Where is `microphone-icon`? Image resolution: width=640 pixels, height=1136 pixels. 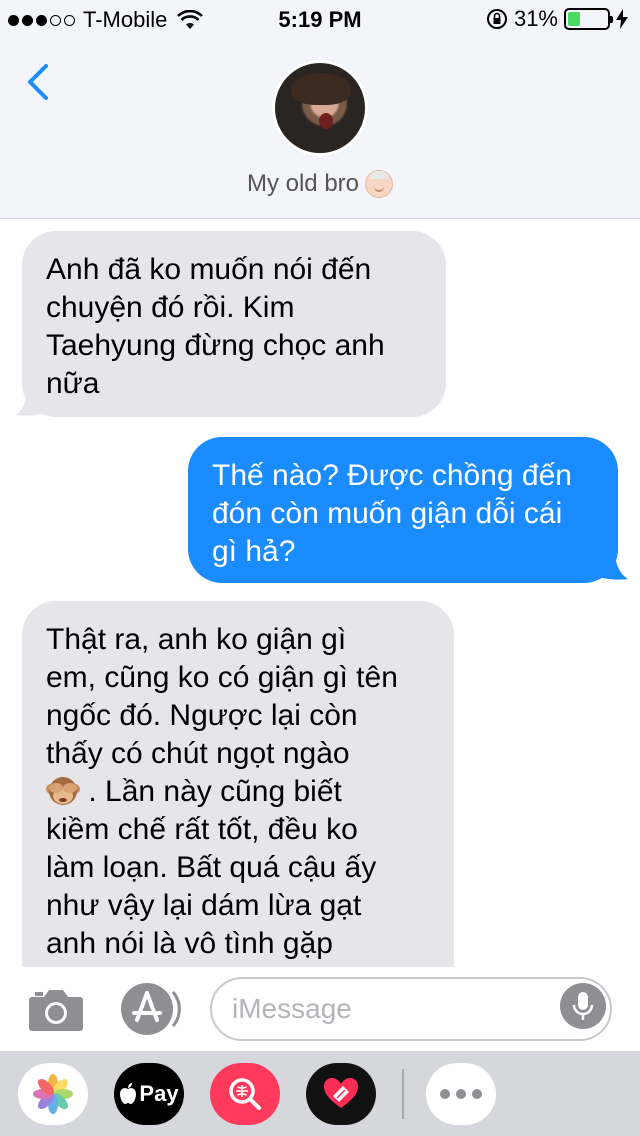
microphone-icon is located at coordinates (583, 1006).